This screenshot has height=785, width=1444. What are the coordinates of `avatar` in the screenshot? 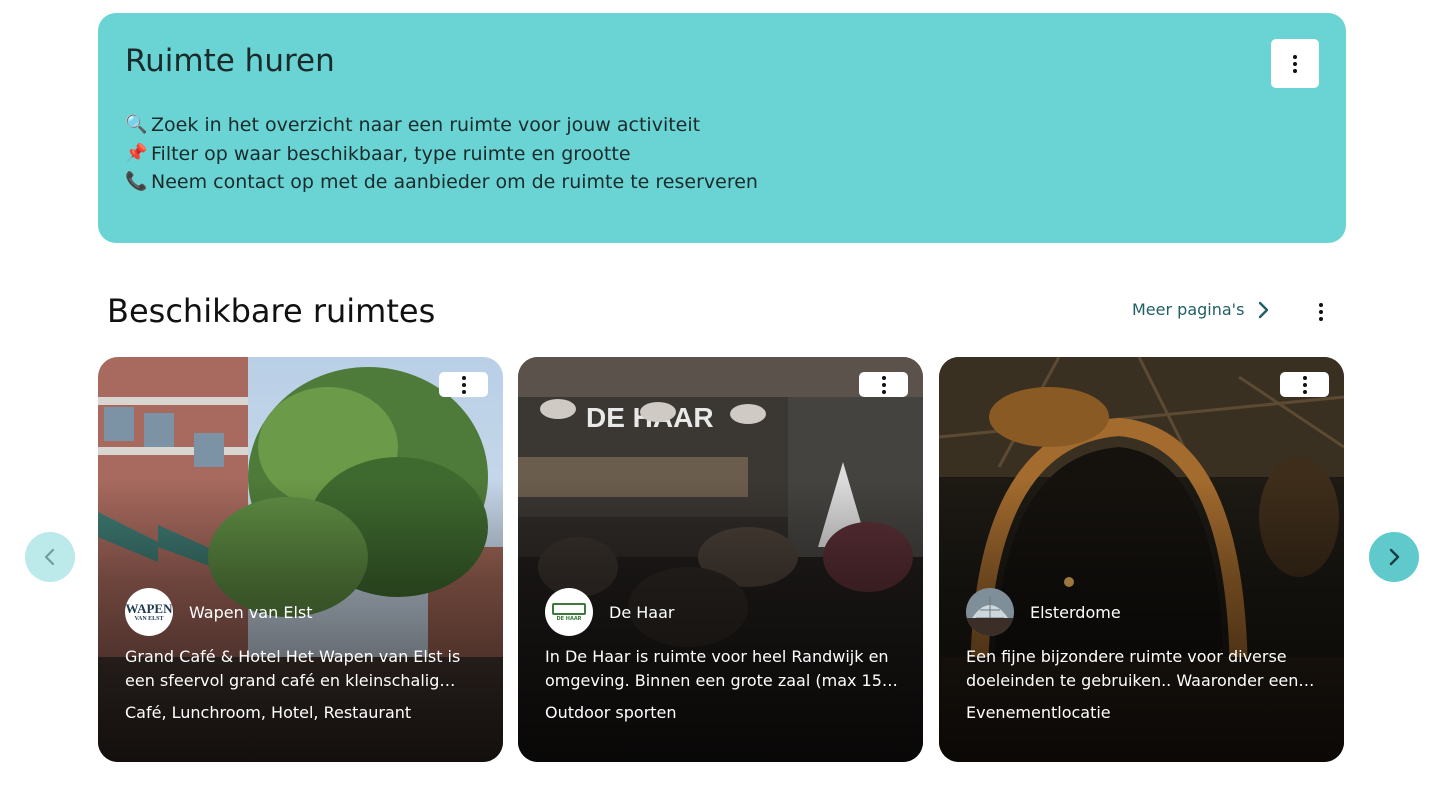 It's located at (990, 612).